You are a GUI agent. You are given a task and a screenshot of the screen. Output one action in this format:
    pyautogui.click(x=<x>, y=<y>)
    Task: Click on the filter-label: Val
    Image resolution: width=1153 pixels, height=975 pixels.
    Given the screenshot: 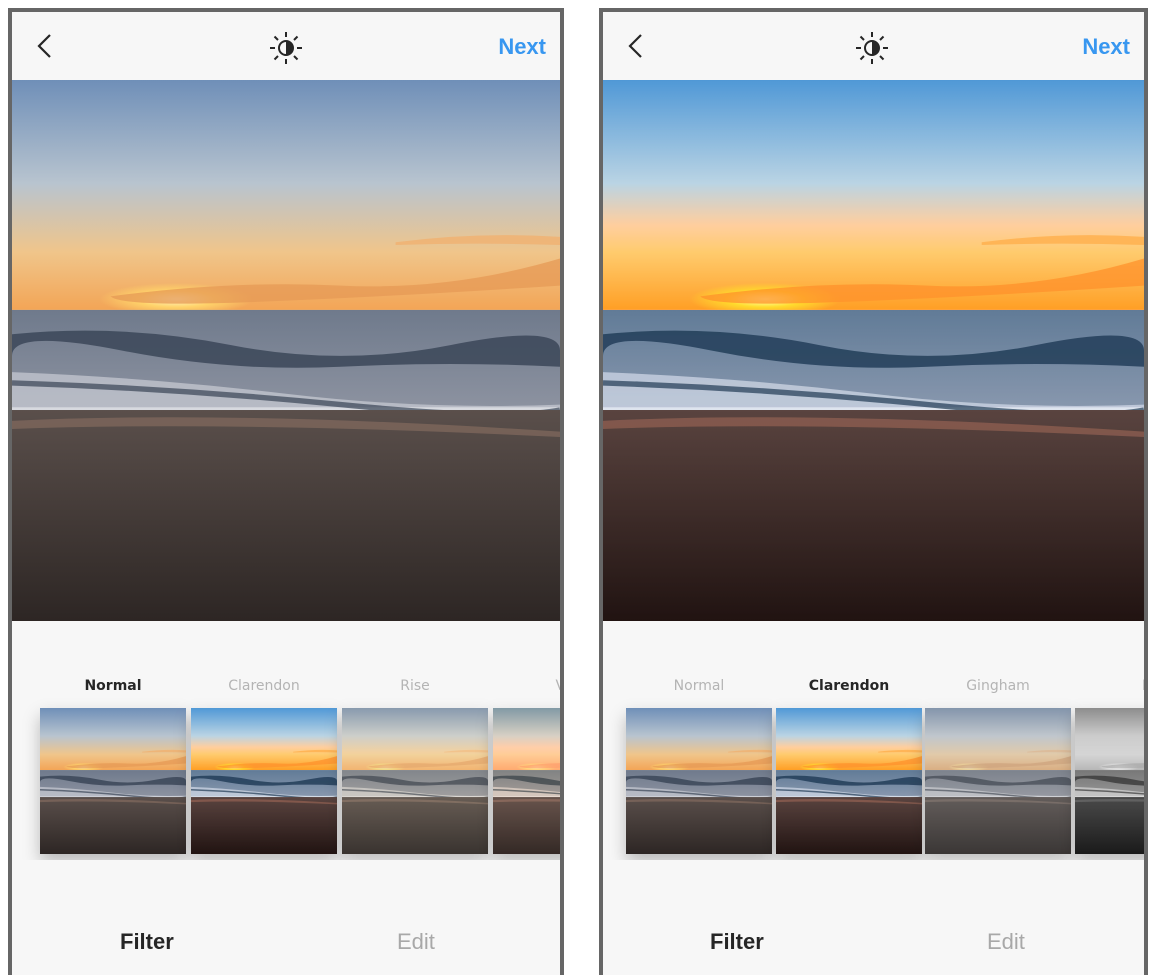 What is the action you would take?
    pyautogui.click(x=526, y=686)
    